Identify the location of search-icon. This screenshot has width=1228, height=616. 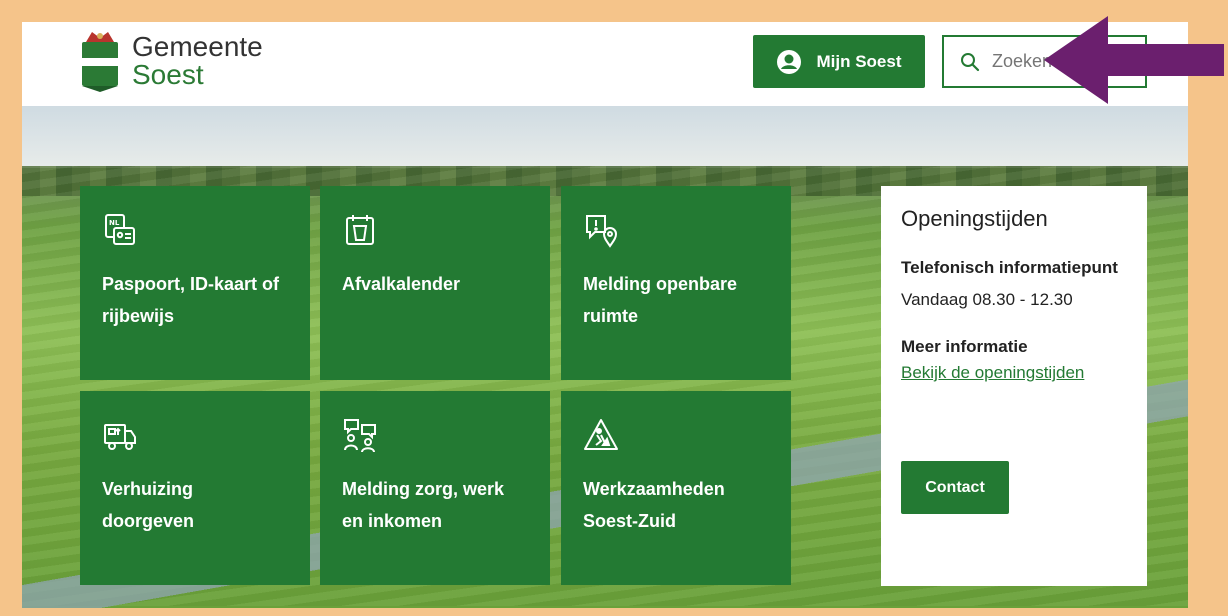
(970, 61).